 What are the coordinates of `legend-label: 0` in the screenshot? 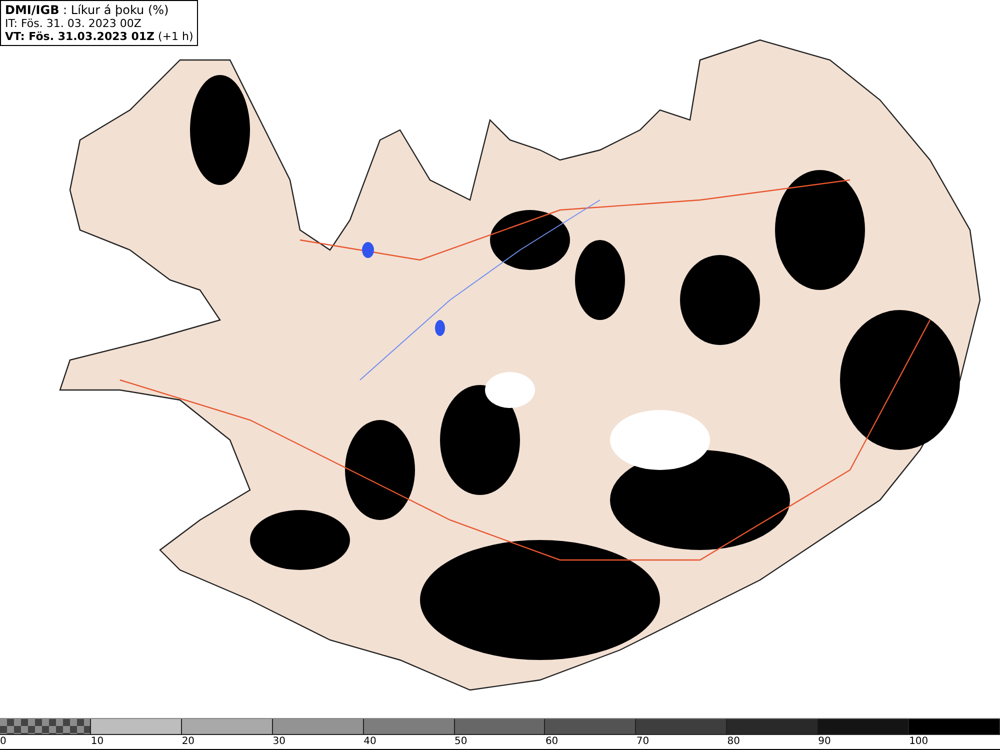 It's located at (3, 741).